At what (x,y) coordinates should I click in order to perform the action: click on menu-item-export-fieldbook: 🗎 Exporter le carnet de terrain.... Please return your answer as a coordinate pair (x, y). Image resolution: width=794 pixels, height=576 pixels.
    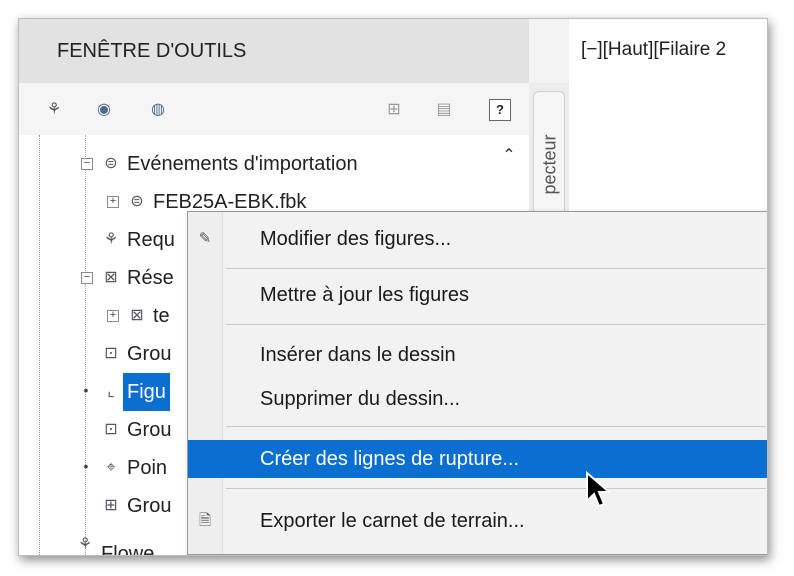
    Looking at the image, I should click on (477, 521).